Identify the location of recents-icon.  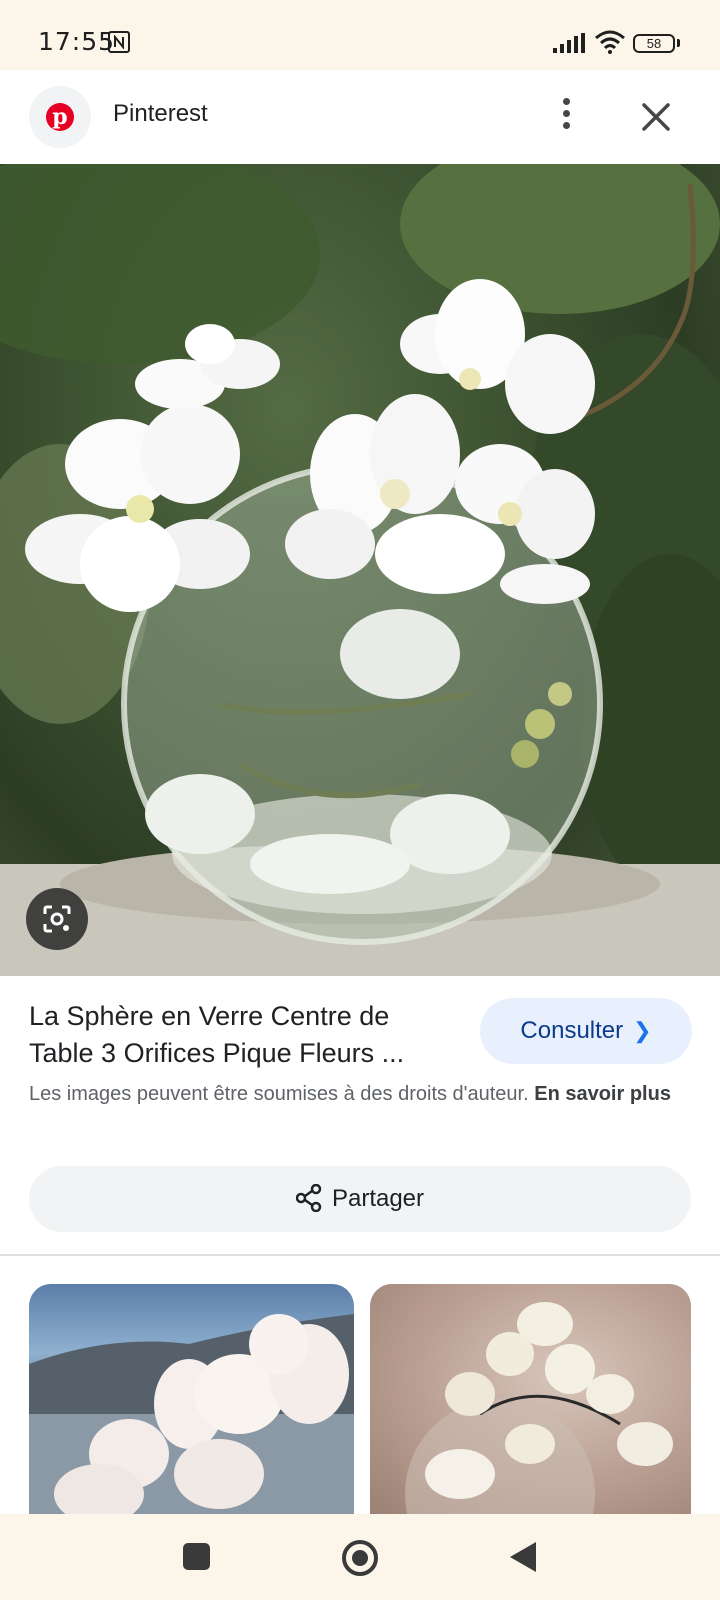
(196, 1556).